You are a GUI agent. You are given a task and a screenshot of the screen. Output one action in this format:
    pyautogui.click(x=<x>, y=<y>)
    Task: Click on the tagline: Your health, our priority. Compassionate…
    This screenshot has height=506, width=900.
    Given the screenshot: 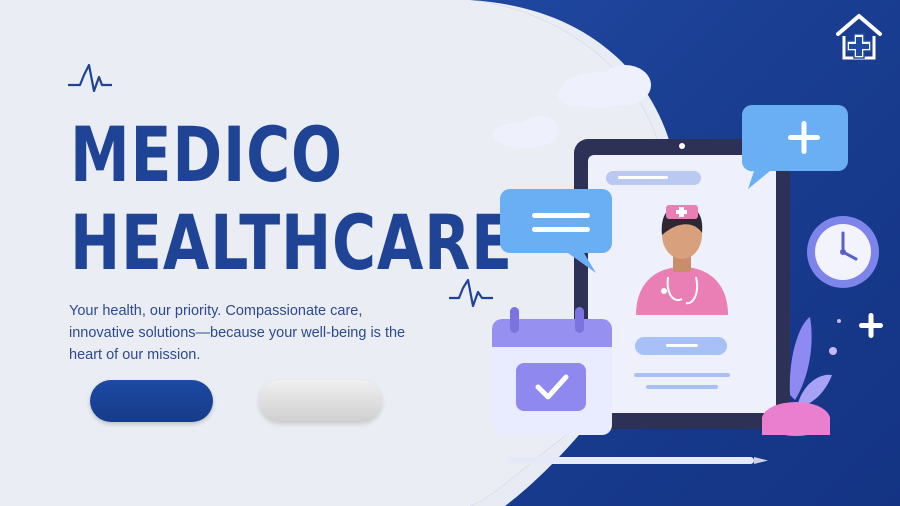 What is the action you would take?
    pyautogui.click(x=237, y=333)
    